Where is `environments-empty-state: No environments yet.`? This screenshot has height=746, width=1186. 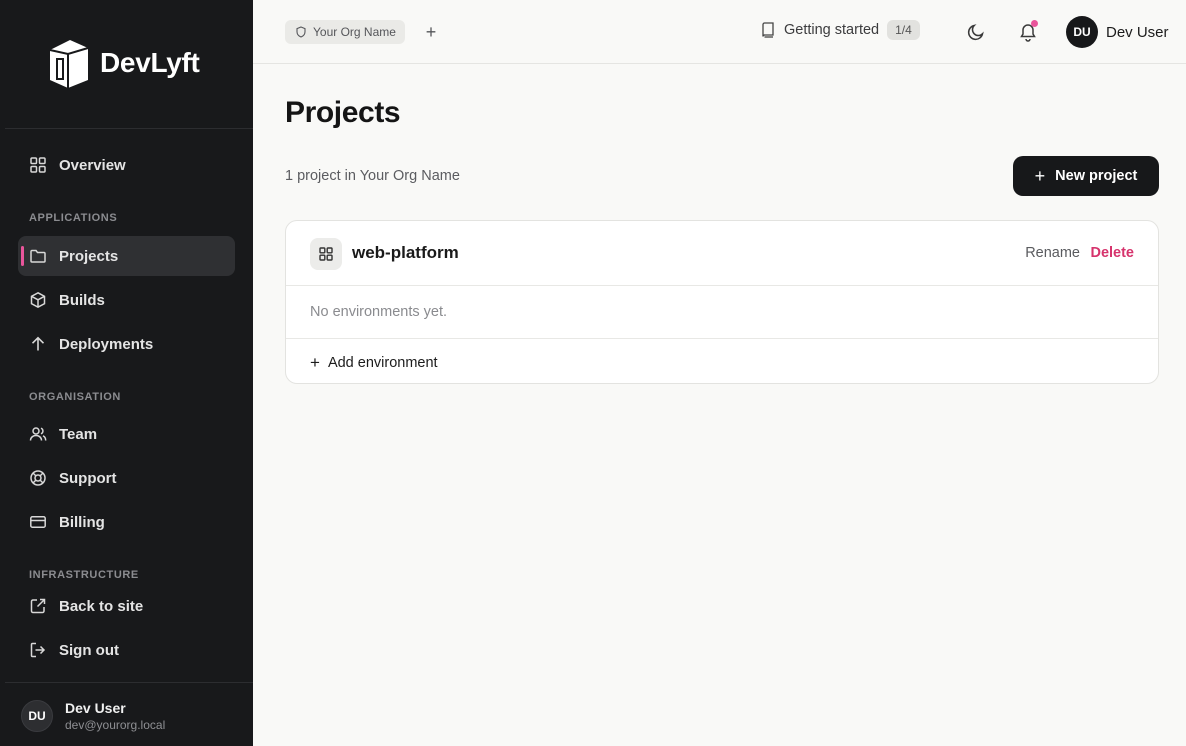
environments-empty-state: No environments yet. is located at coordinates (379, 312).